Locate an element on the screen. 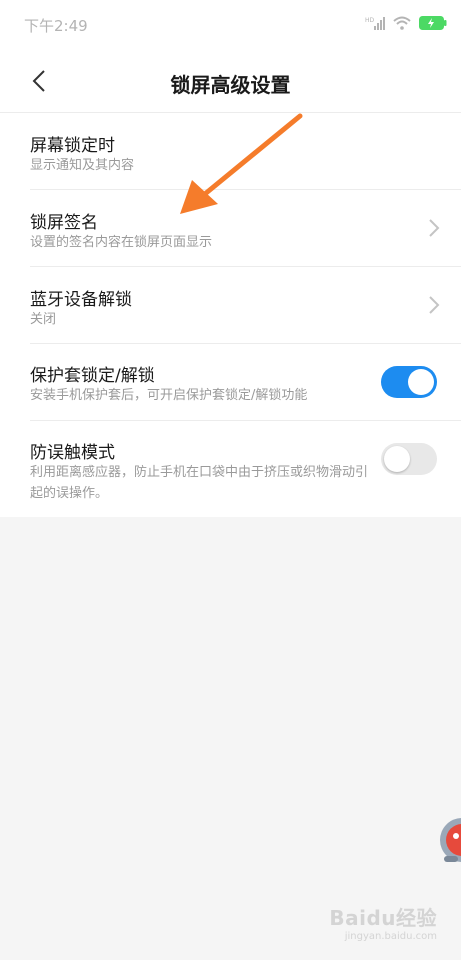 The height and width of the screenshot is (960, 461). signal-icon: HD is located at coordinates (375, 24).